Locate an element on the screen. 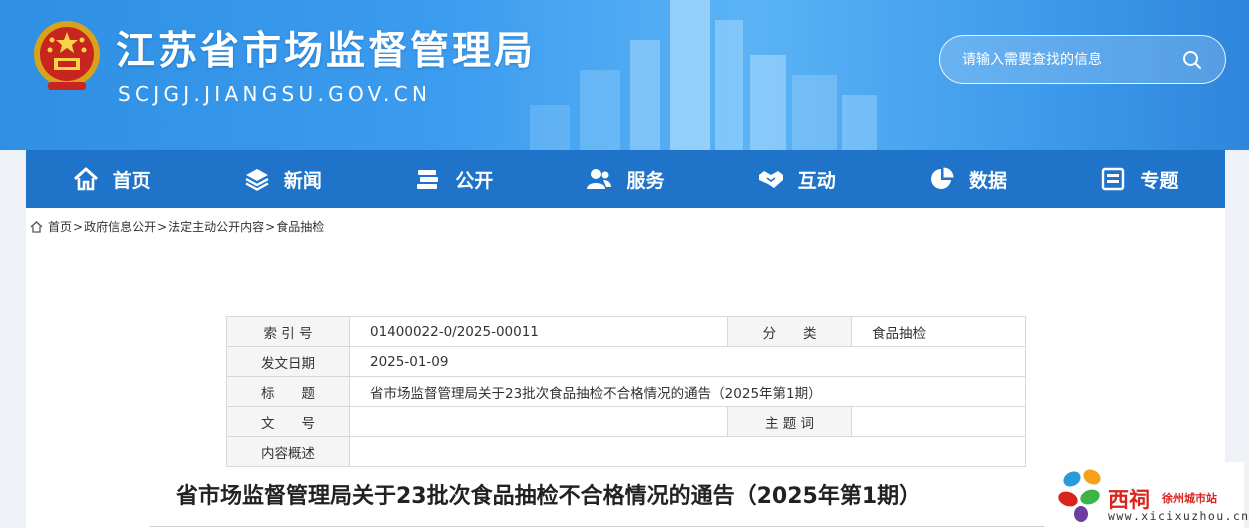  table-row: 索 引 号 01400022-0/2025-00011 分 类 食品抽检 is located at coordinates (626, 331).